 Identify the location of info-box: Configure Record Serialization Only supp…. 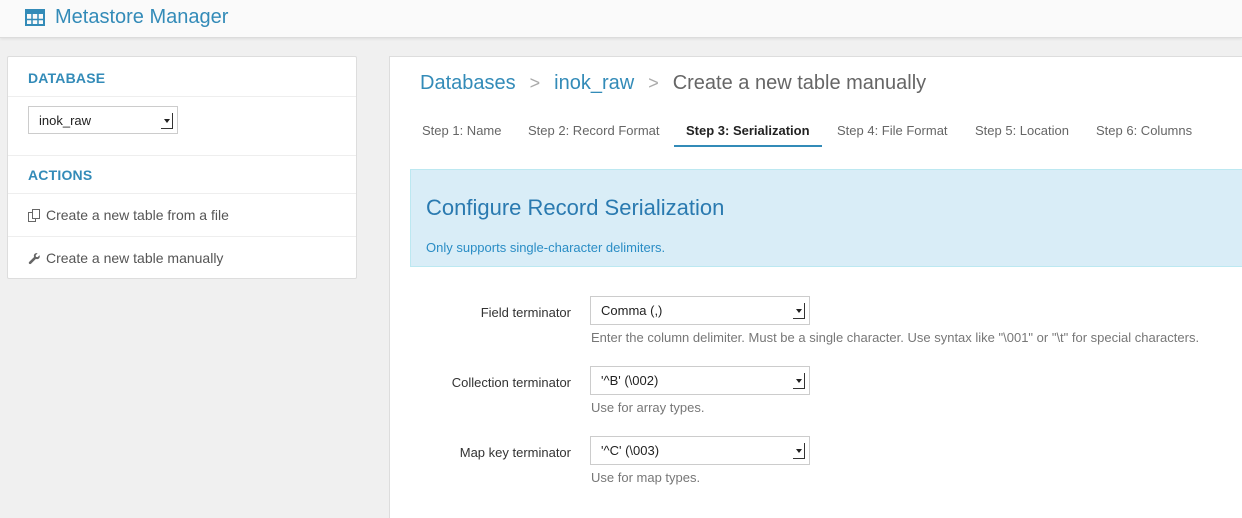
(826, 218).